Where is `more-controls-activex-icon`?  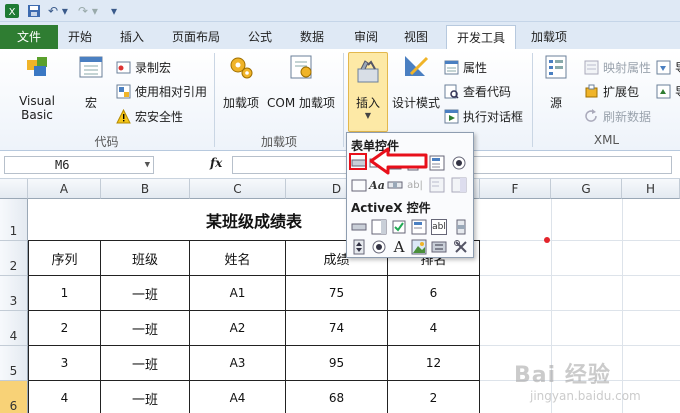 more-controls-activex-icon is located at coordinates (461, 247).